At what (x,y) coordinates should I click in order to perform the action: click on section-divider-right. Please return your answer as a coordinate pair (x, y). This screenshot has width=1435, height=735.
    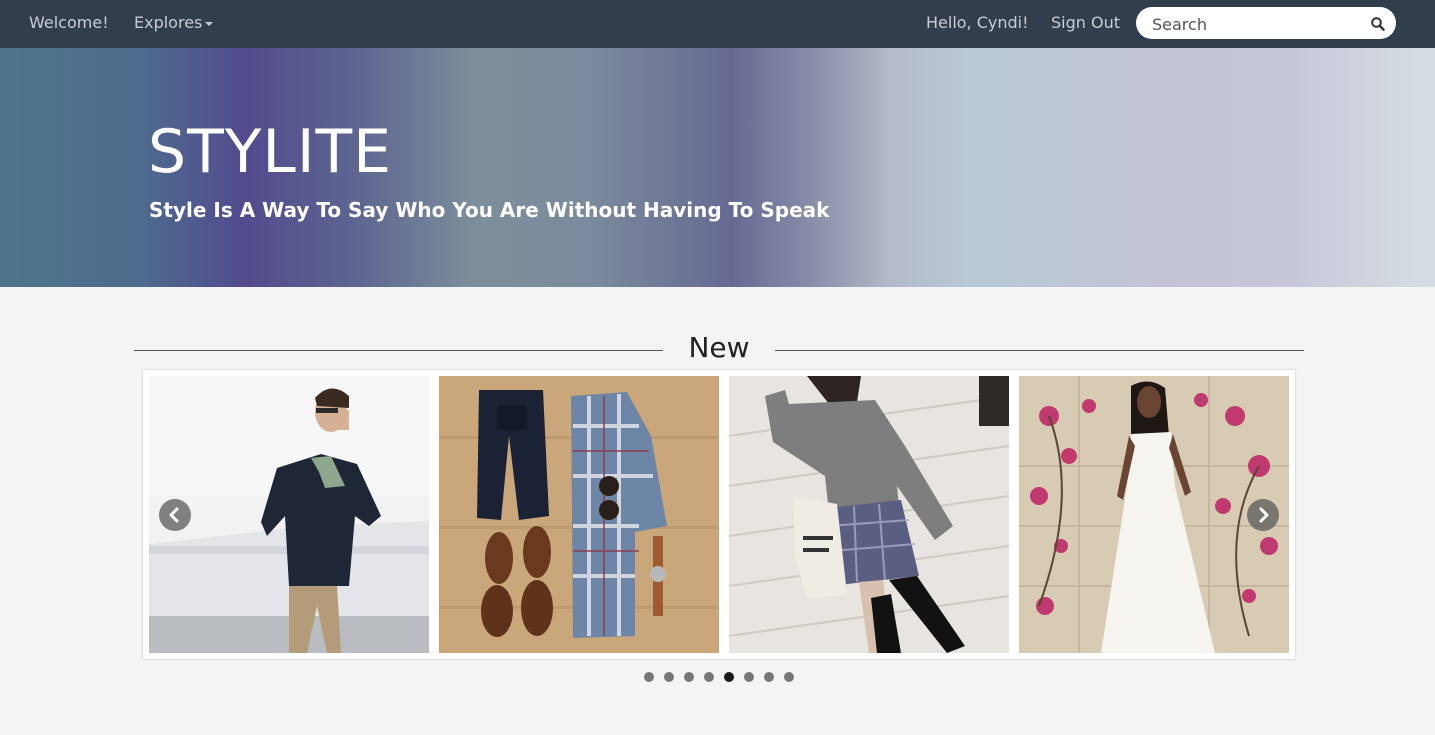
    Looking at the image, I should click on (1039, 350).